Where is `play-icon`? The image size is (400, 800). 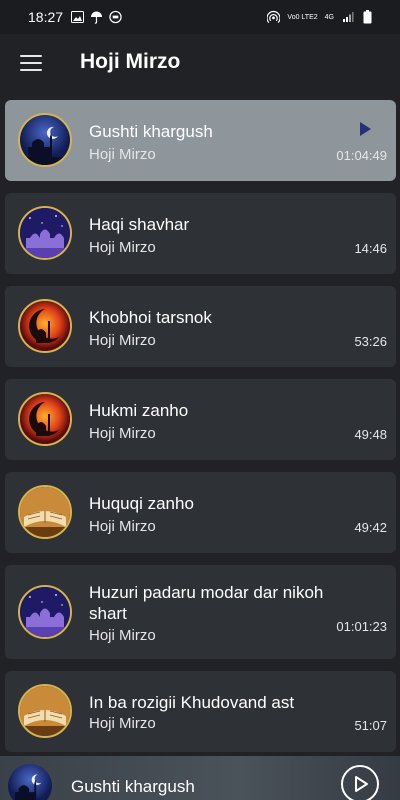
play-icon is located at coordinates (365, 129).